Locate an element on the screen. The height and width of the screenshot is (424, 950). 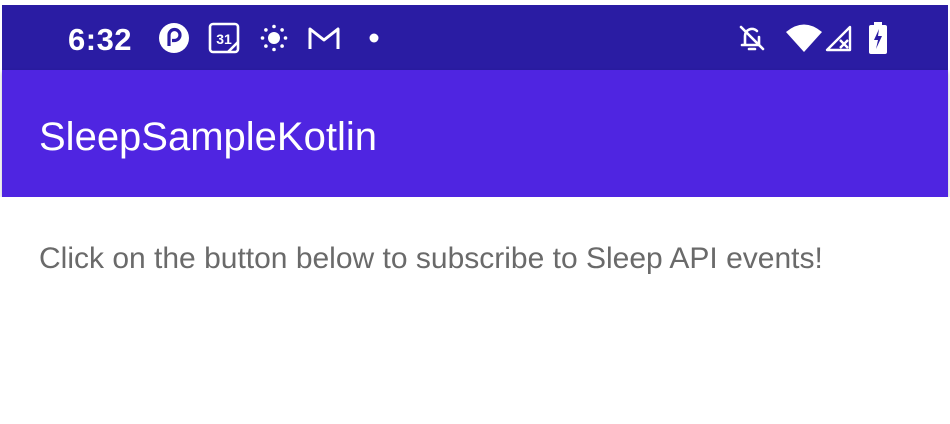
pocket-casts-icon is located at coordinates (174, 38).